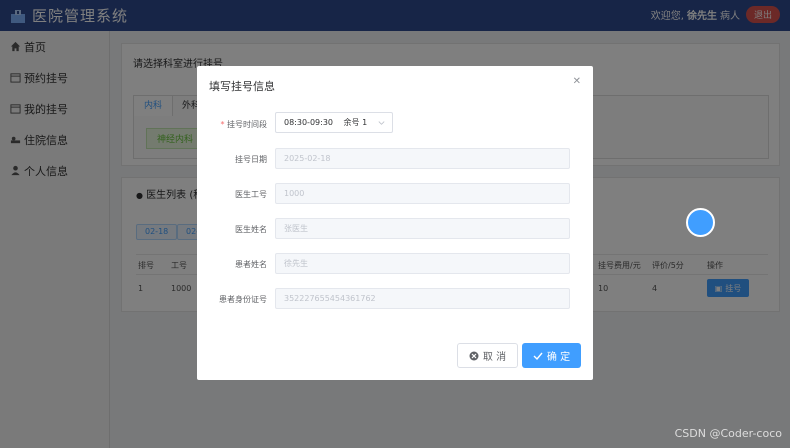 This screenshot has width=790, height=448. I want to click on dialog-title: 填写挂号信息, so click(242, 86).